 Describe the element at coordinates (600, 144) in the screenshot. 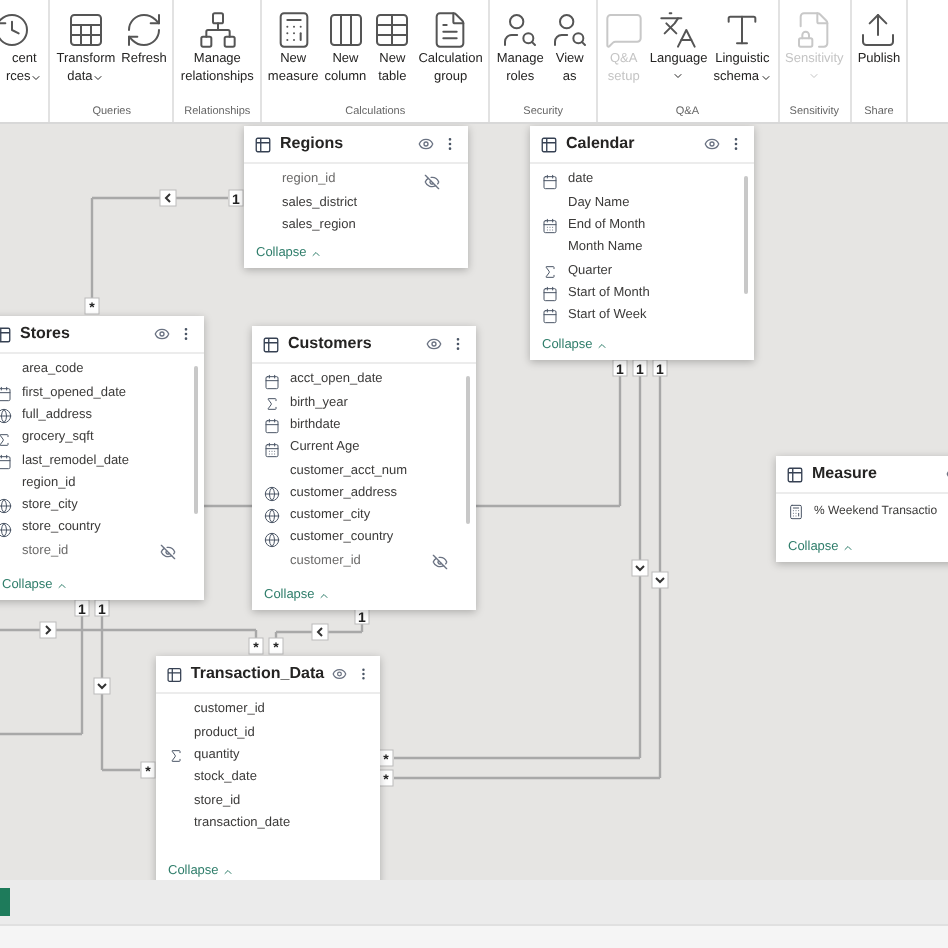

I see `table-title: Calendar` at that location.